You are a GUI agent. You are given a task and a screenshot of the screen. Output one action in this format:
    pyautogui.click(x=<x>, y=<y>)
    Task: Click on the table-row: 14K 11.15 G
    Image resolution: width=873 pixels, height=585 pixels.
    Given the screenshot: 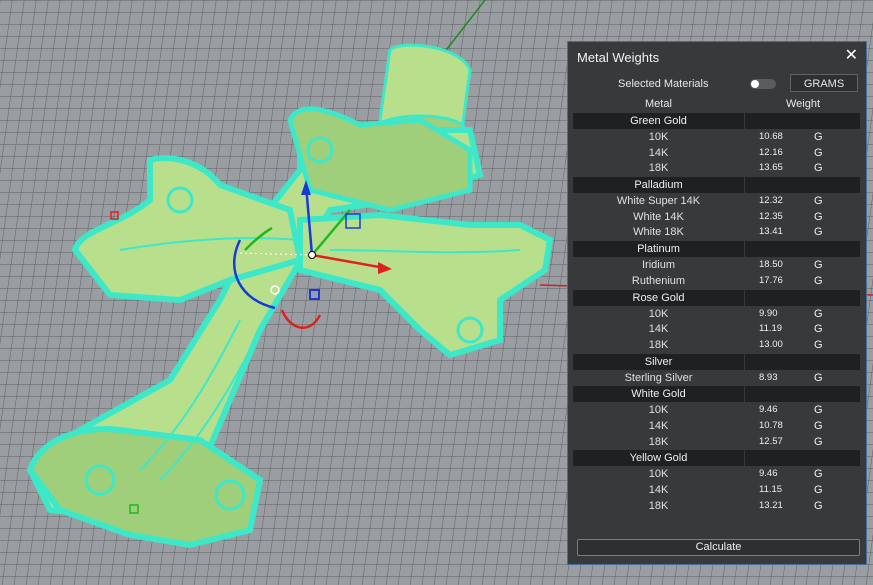 What is the action you would take?
    pyautogui.click(x=716, y=490)
    